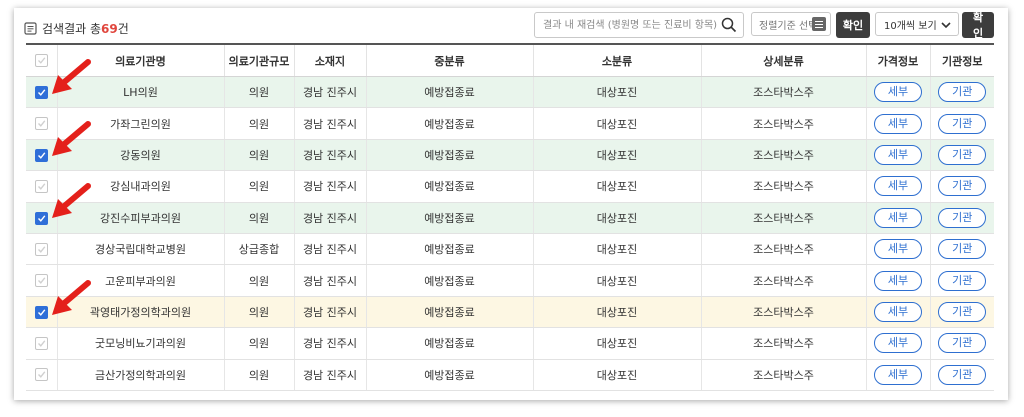  I want to click on result-prefix: 검색결과 총, so click(72, 29).